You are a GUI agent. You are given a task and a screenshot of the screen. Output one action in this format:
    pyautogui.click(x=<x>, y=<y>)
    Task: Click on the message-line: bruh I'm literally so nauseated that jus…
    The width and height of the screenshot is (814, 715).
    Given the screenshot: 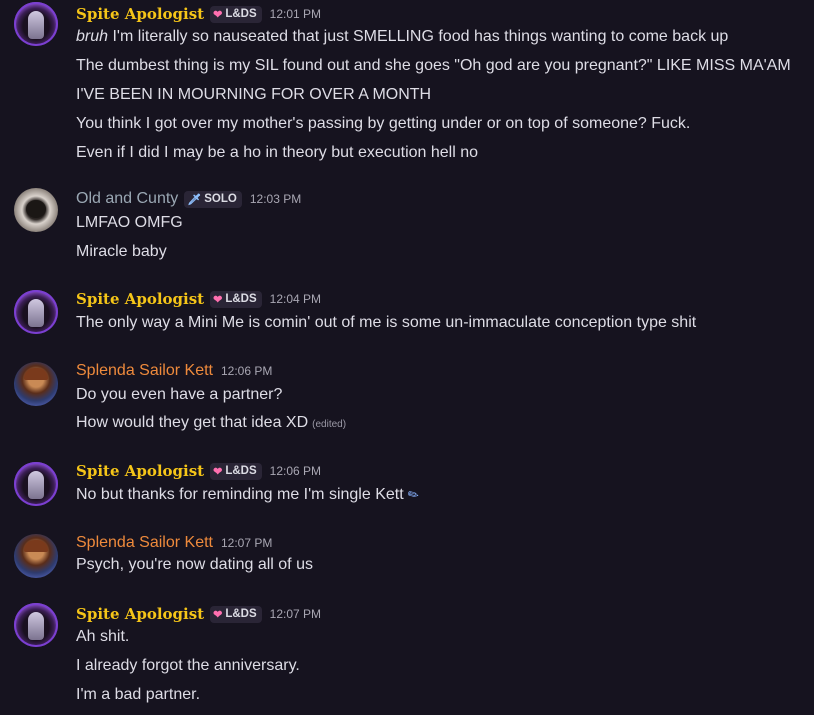 What is the action you would take?
    pyautogui.click(x=402, y=37)
    